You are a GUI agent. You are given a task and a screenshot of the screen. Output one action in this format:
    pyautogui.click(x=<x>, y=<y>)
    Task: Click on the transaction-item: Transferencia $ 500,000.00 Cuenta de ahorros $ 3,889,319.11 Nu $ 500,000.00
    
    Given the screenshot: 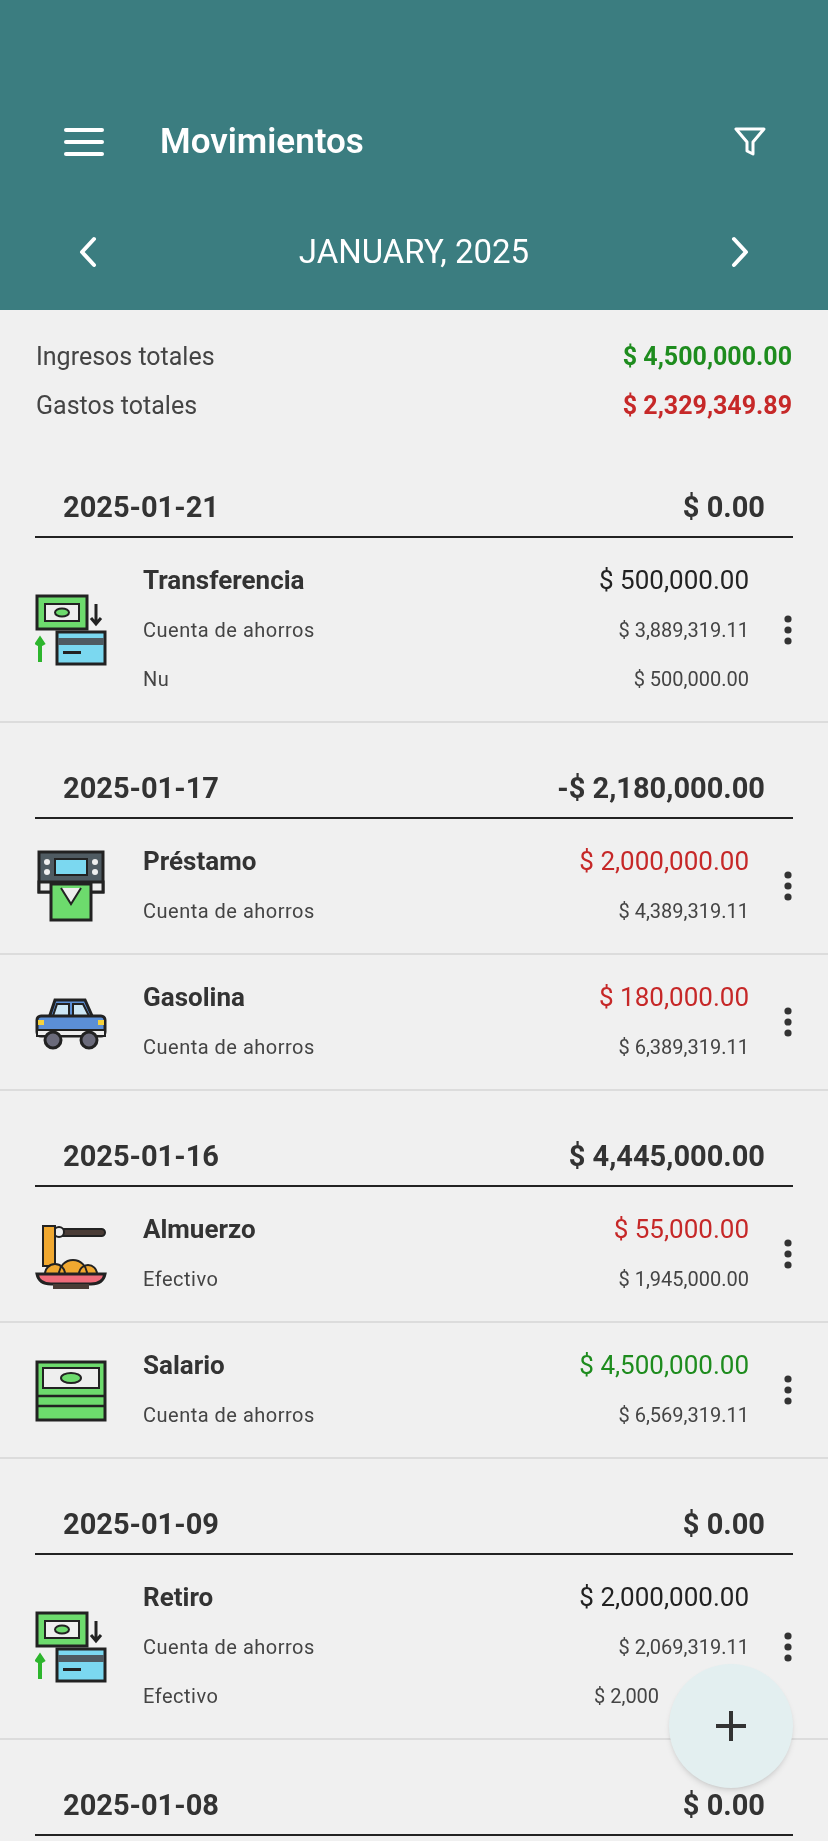 What is the action you would take?
    pyautogui.click(x=414, y=630)
    